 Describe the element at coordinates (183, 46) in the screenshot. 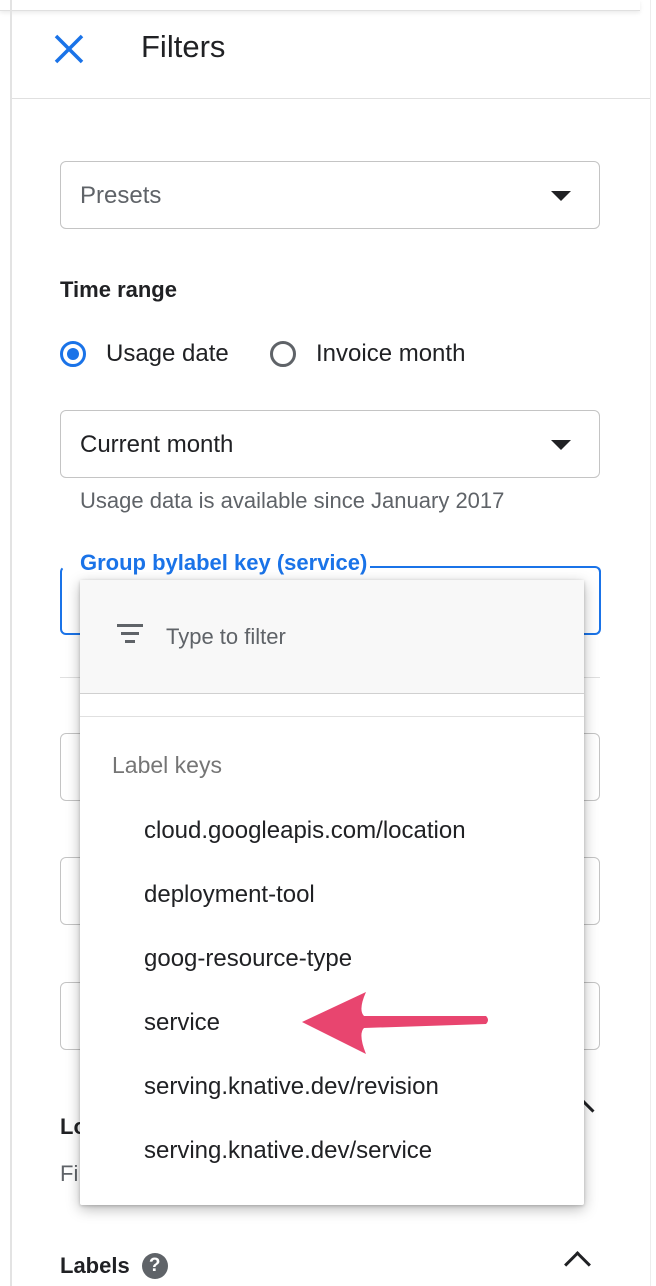

I see `panel-title: Filters` at that location.